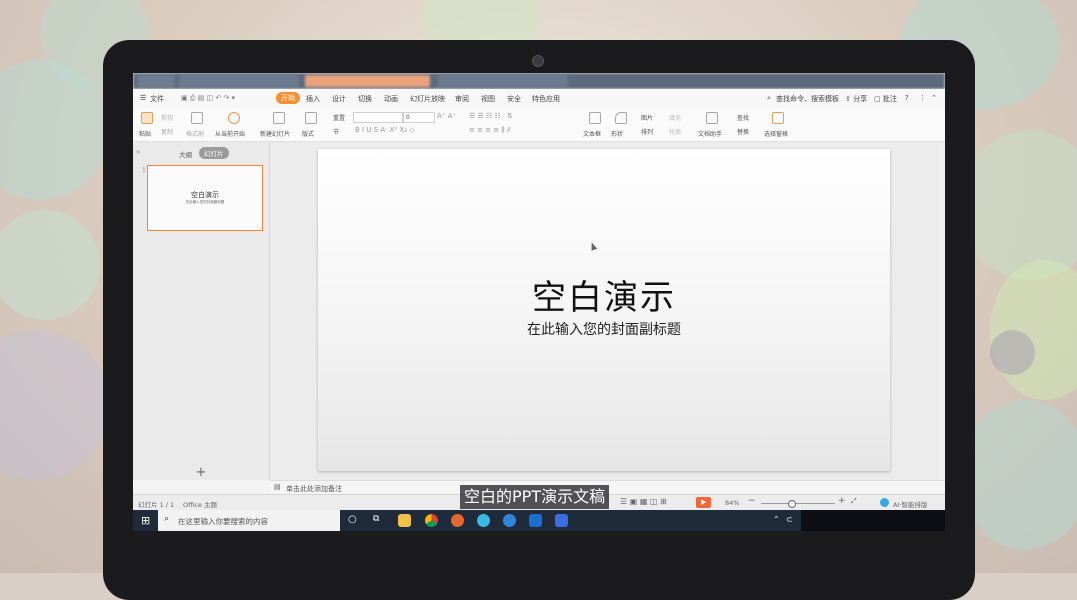 This screenshot has width=1077, height=600. Describe the element at coordinates (675, 131) in the screenshot. I see `outline-button: 轮廓` at that location.